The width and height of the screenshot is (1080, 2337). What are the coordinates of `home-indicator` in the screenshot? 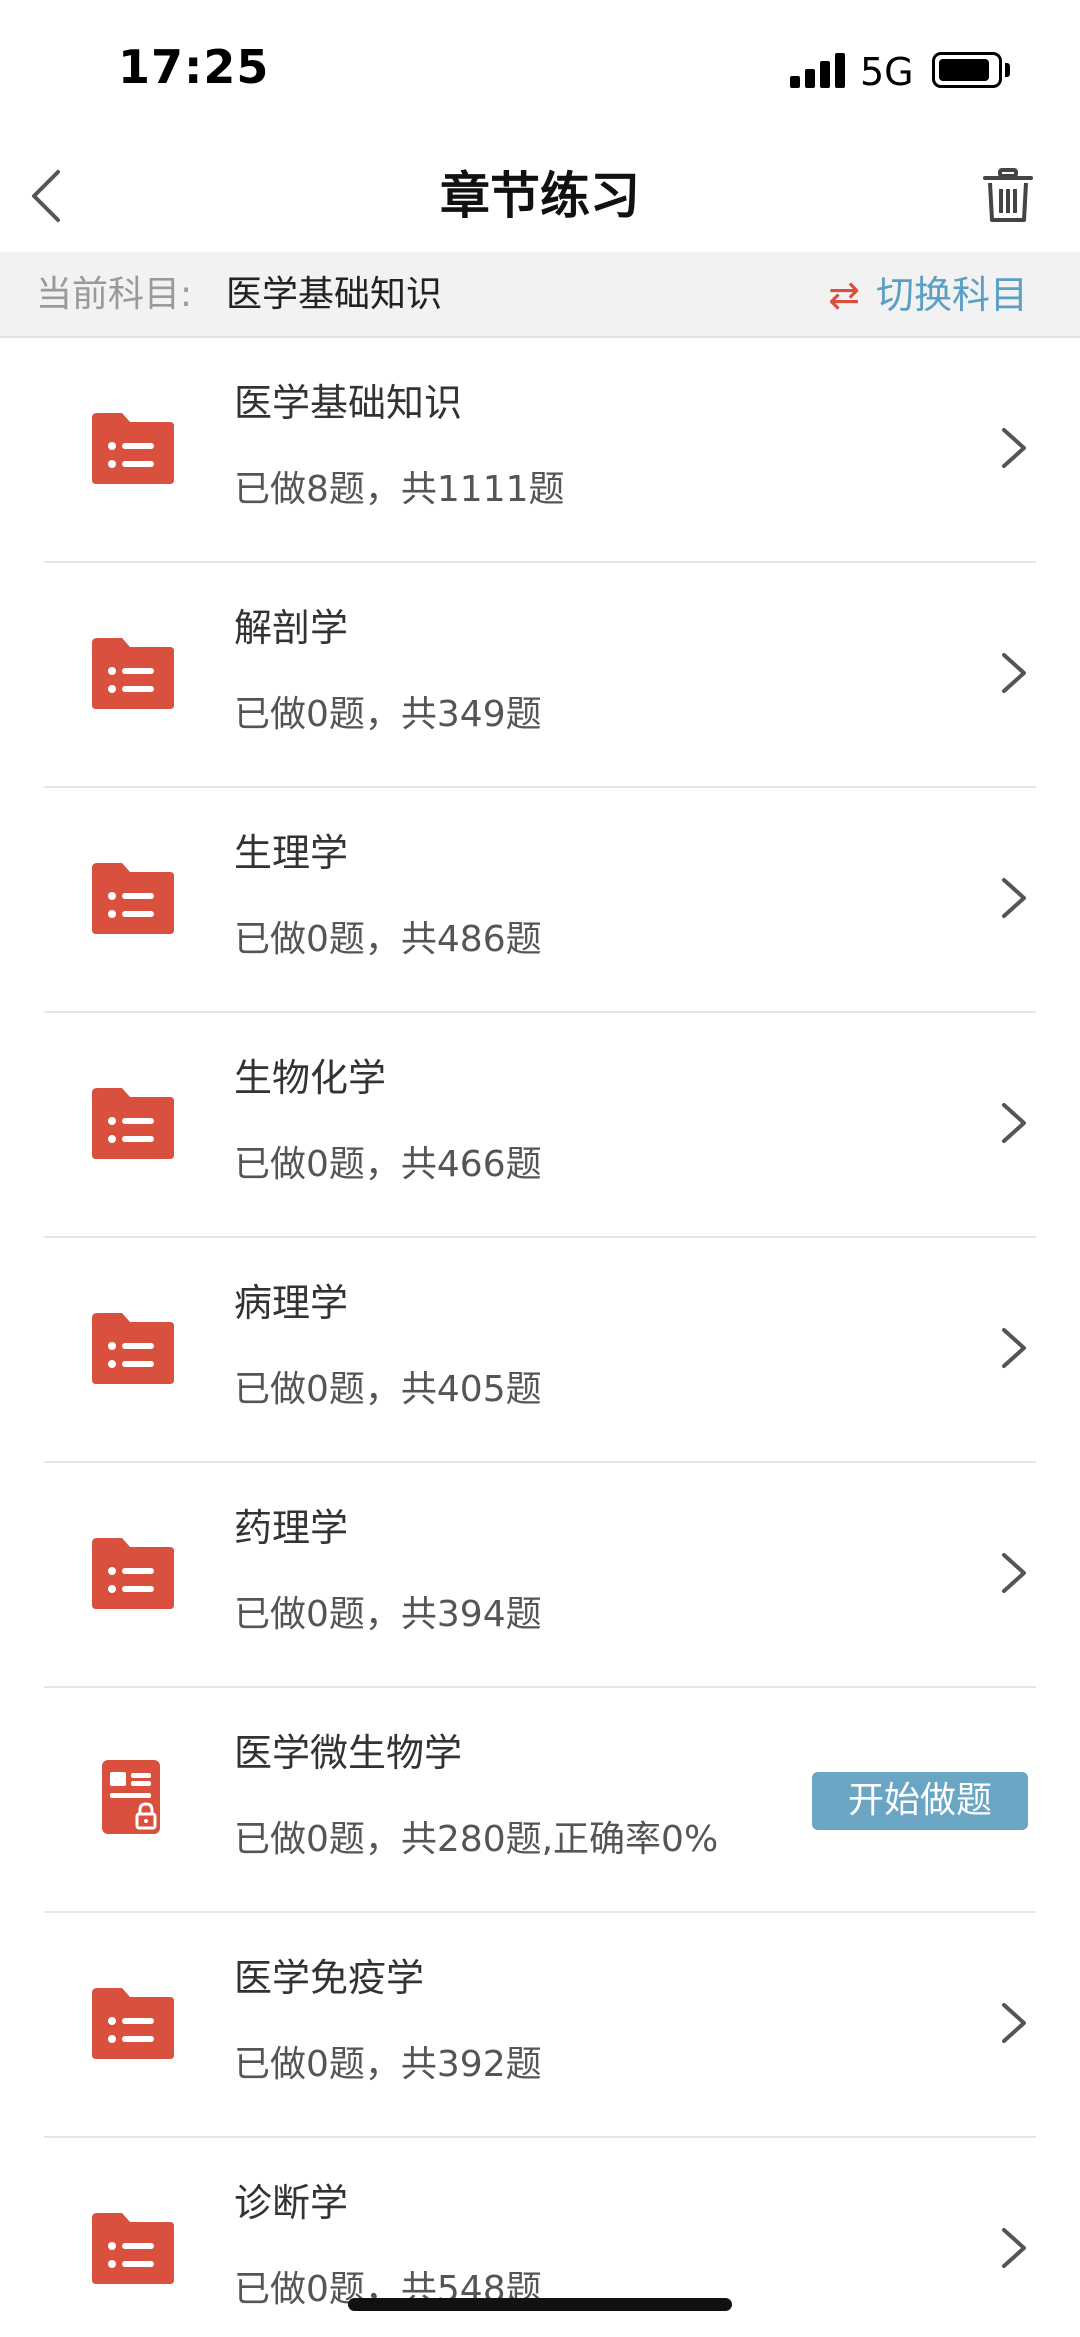 It's located at (540, 2304).